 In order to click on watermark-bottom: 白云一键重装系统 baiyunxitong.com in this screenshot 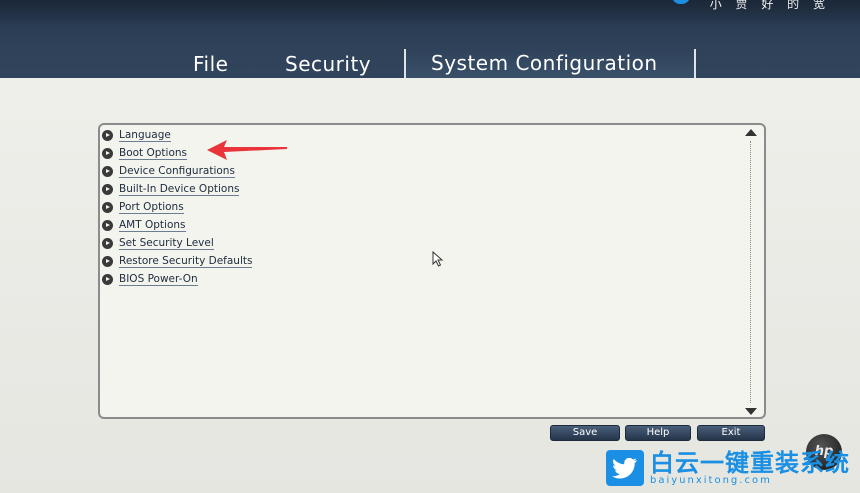, I will do `click(728, 468)`.